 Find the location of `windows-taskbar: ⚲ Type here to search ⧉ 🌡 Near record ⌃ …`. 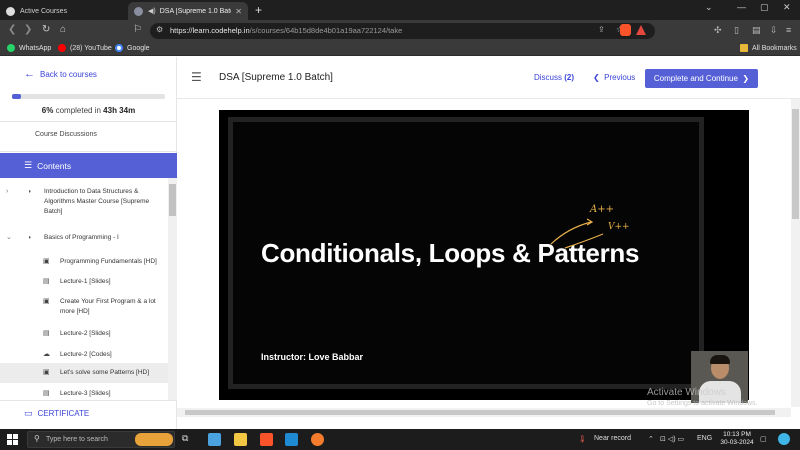

windows-taskbar: ⚲ Type here to search ⧉ 🌡 Near record ⌃ … is located at coordinates (400, 439).